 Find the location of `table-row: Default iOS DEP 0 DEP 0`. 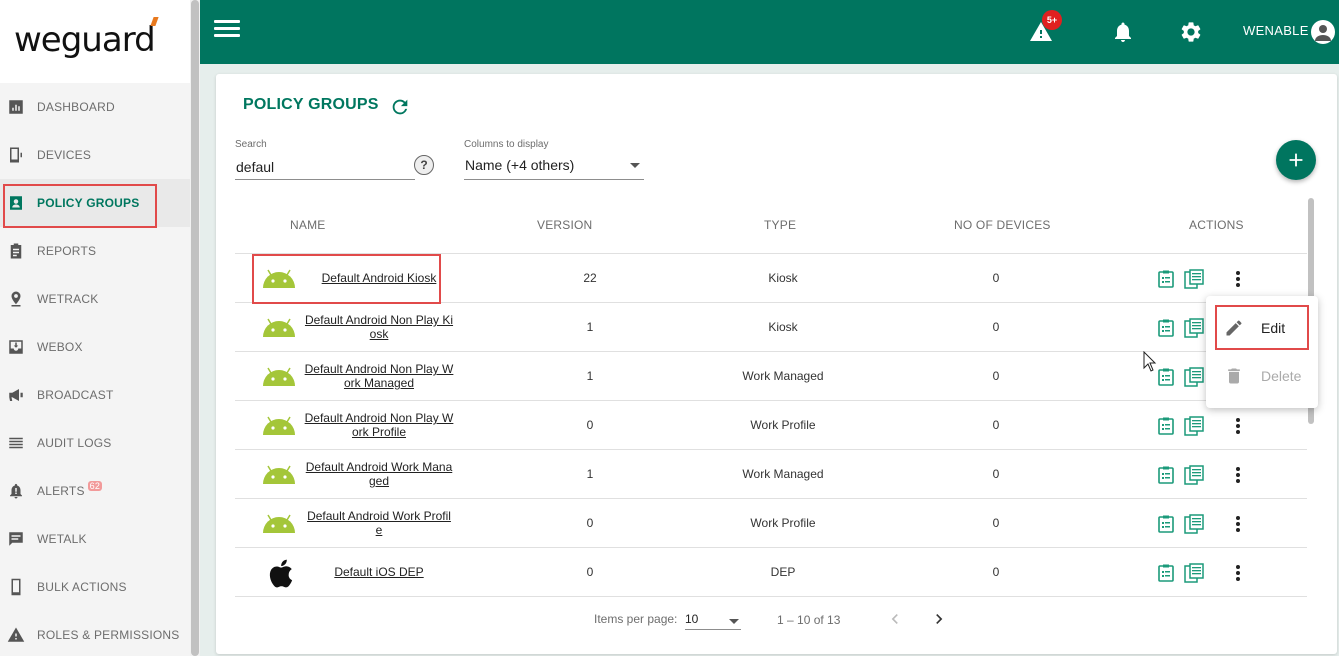

table-row: Default iOS DEP 0 DEP 0 is located at coordinates (771, 572).